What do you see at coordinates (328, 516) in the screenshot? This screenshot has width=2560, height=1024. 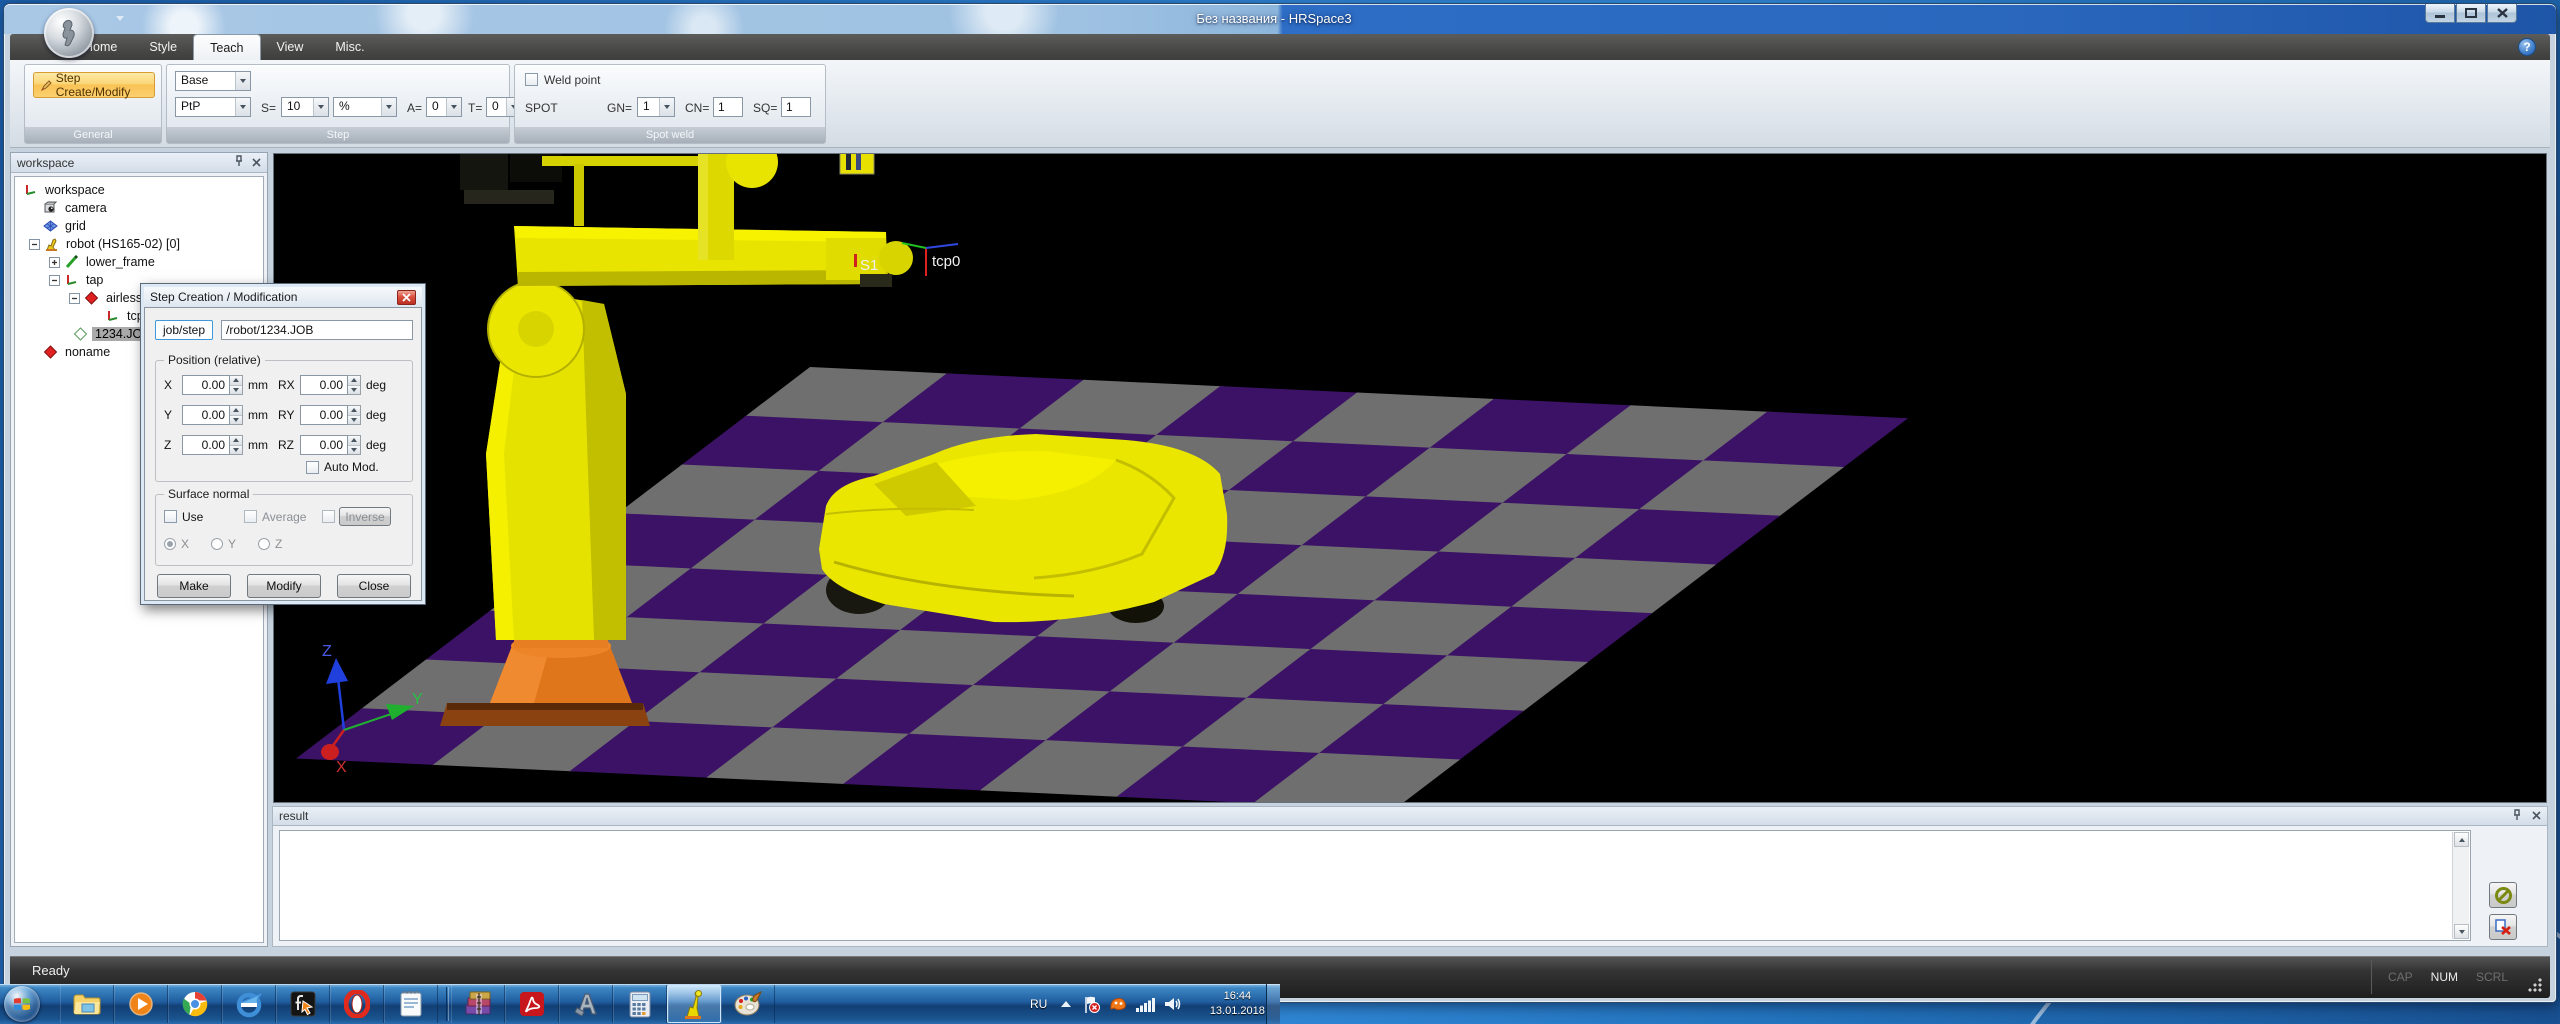 I see `inverse-checkbox` at bounding box center [328, 516].